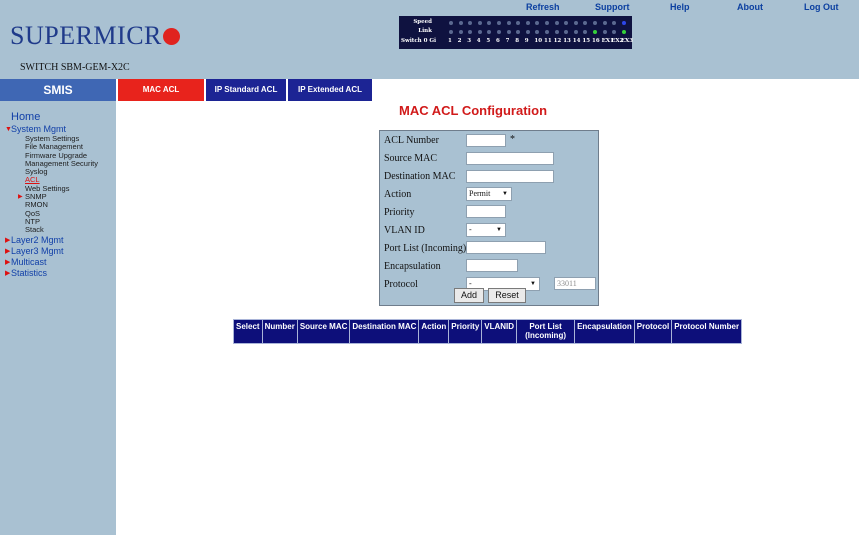  What do you see at coordinates (58, 163) in the screenshot?
I see `sidebar-item-management-security: Management Security` at bounding box center [58, 163].